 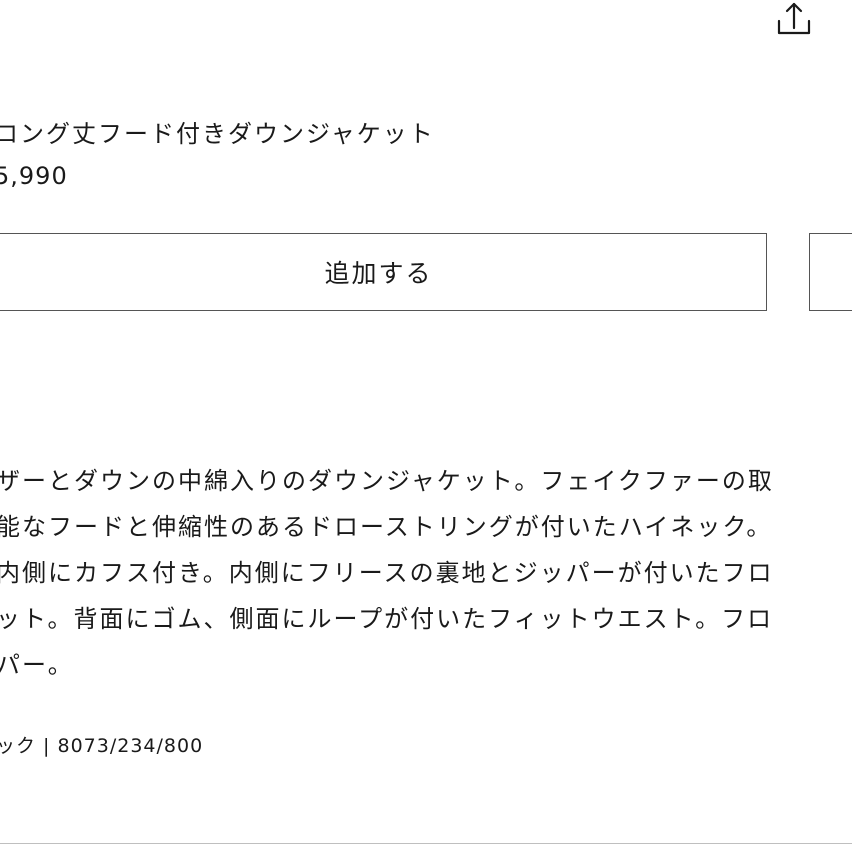 What do you see at coordinates (217, 134) in the screenshot?
I see `product-title: ロング丈フード付きダウンジャケット` at bounding box center [217, 134].